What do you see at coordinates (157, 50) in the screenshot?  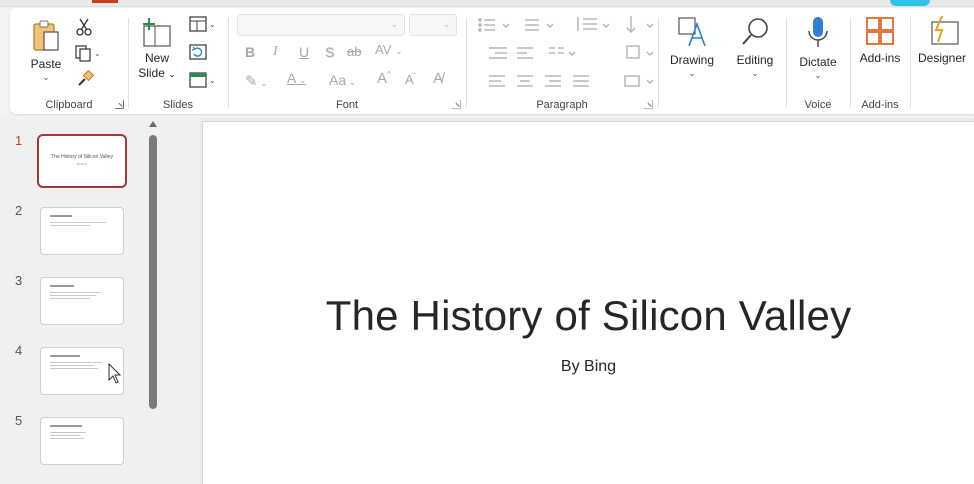 I see `new-slide-button: New Slide ⌄` at bounding box center [157, 50].